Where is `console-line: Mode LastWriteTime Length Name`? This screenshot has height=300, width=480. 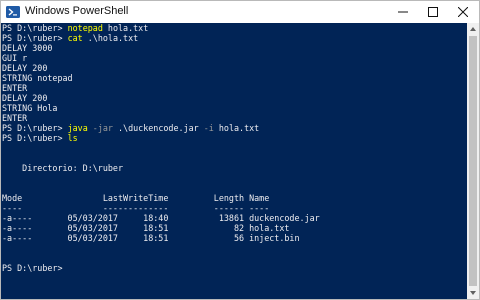
console-line: Mode LastWriteTime Length Name is located at coordinates (161, 198).